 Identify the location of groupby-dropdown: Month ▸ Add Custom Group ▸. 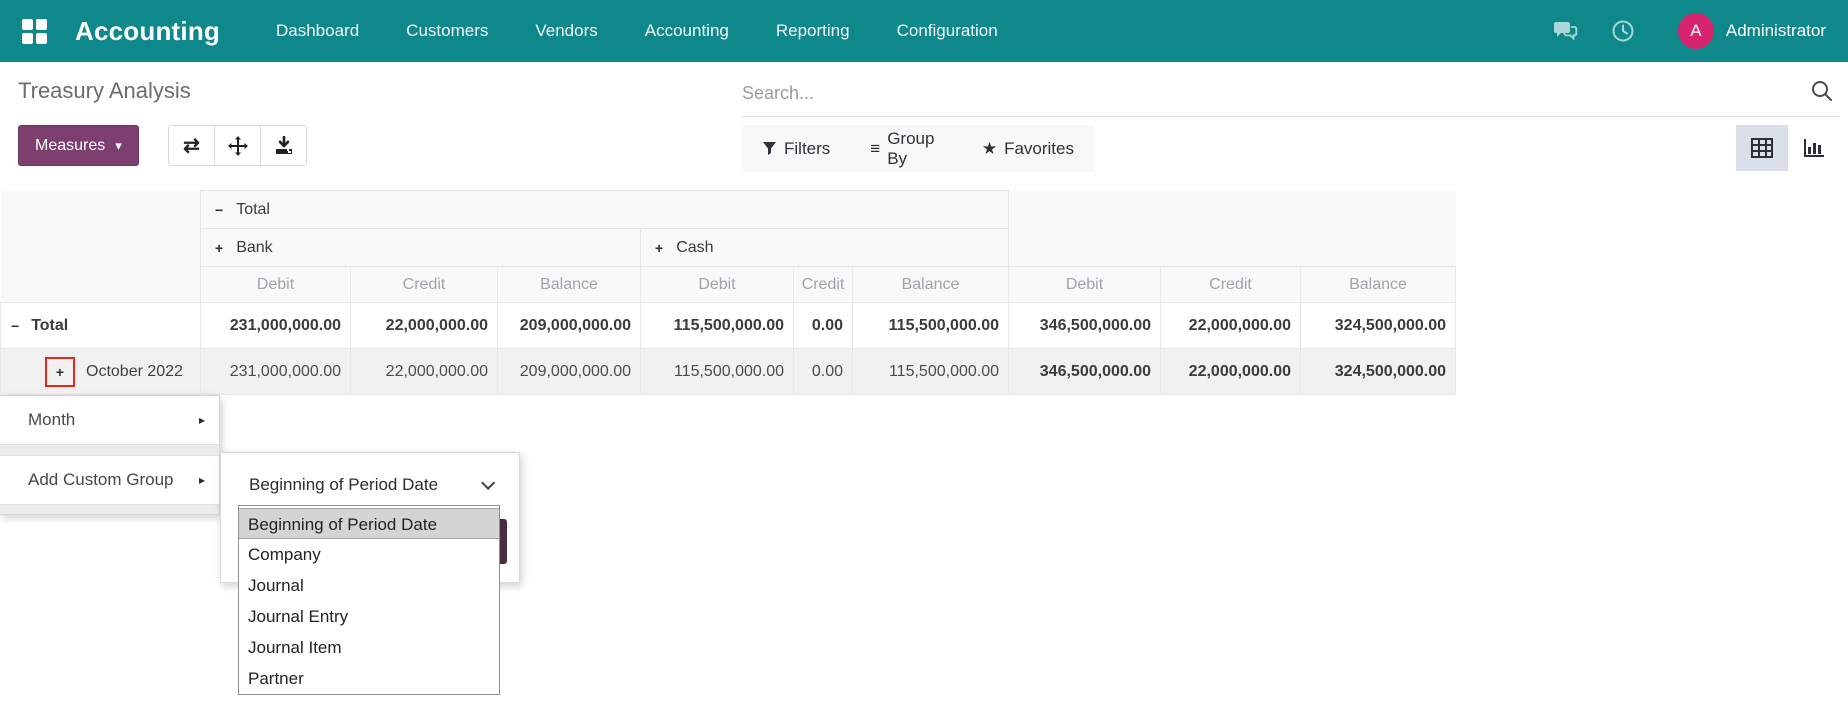
(110, 455).